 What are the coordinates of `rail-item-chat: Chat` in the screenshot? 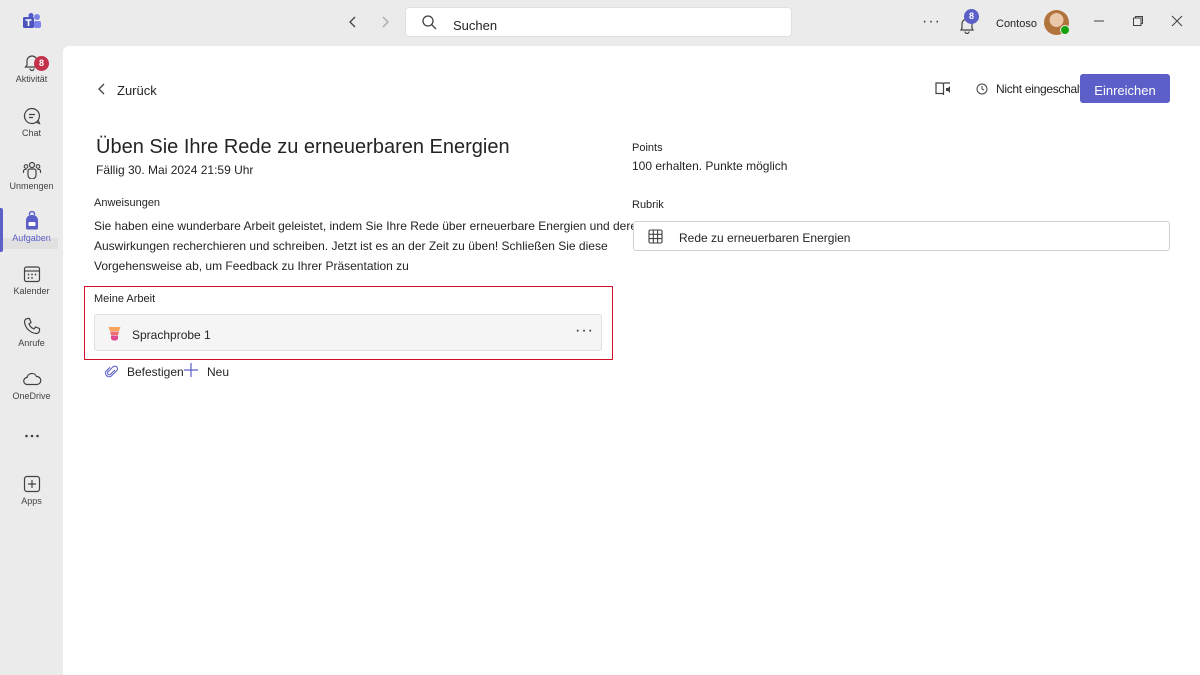 It's located at (31, 131).